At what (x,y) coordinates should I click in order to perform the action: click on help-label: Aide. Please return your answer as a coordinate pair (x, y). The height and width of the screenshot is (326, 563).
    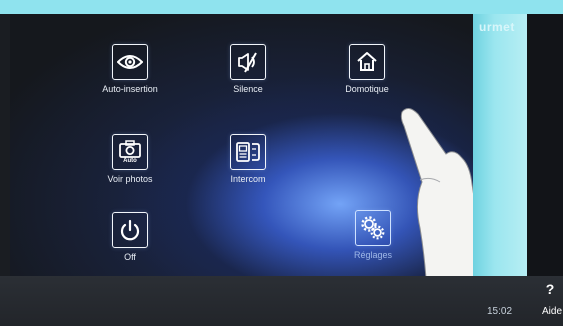
    Looking at the image, I should click on (551, 311).